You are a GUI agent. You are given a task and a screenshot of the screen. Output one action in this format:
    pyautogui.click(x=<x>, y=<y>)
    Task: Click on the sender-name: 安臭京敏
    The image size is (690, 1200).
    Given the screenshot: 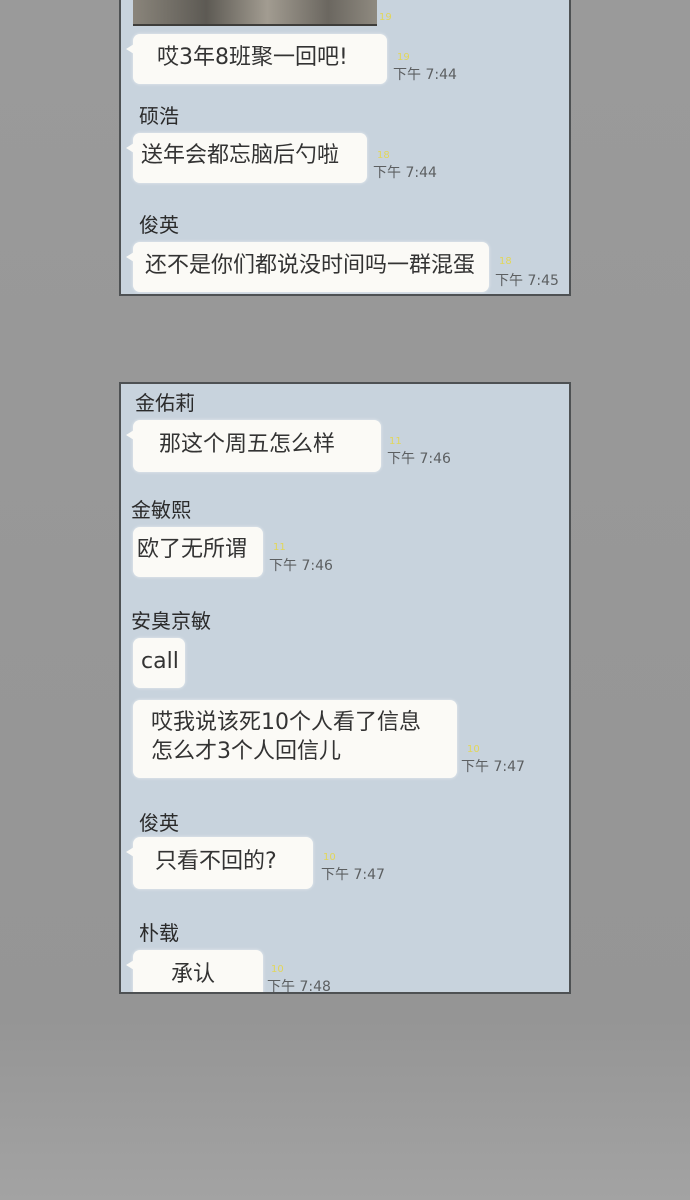 What is the action you would take?
    pyautogui.click(x=171, y=621)
    